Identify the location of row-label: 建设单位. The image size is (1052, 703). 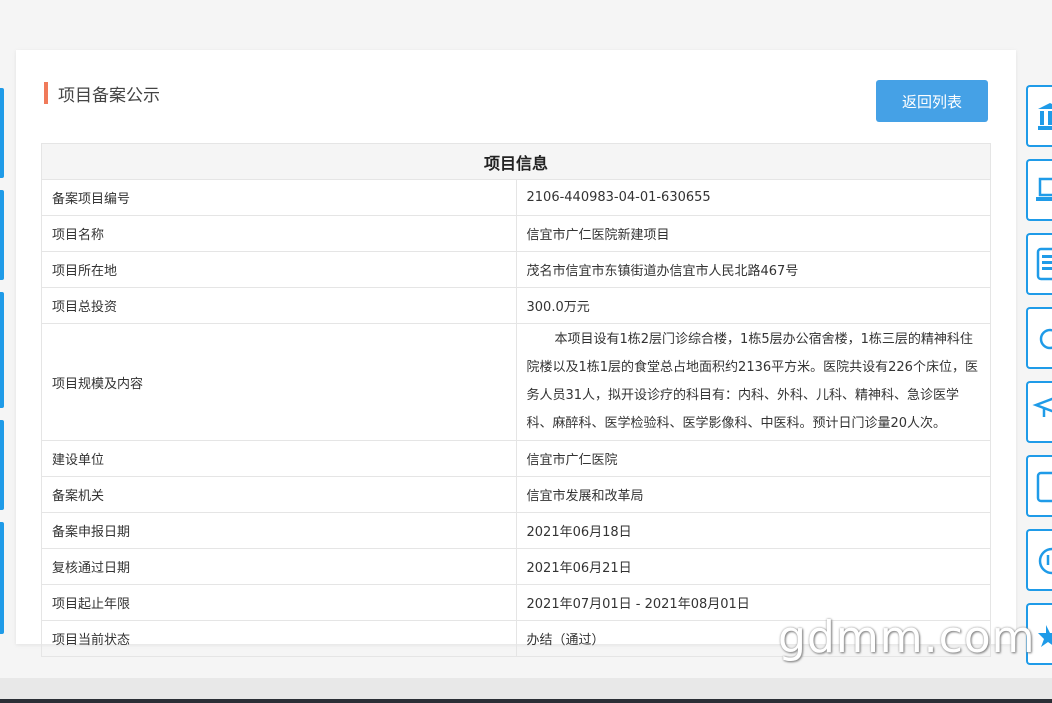
(279, 458).